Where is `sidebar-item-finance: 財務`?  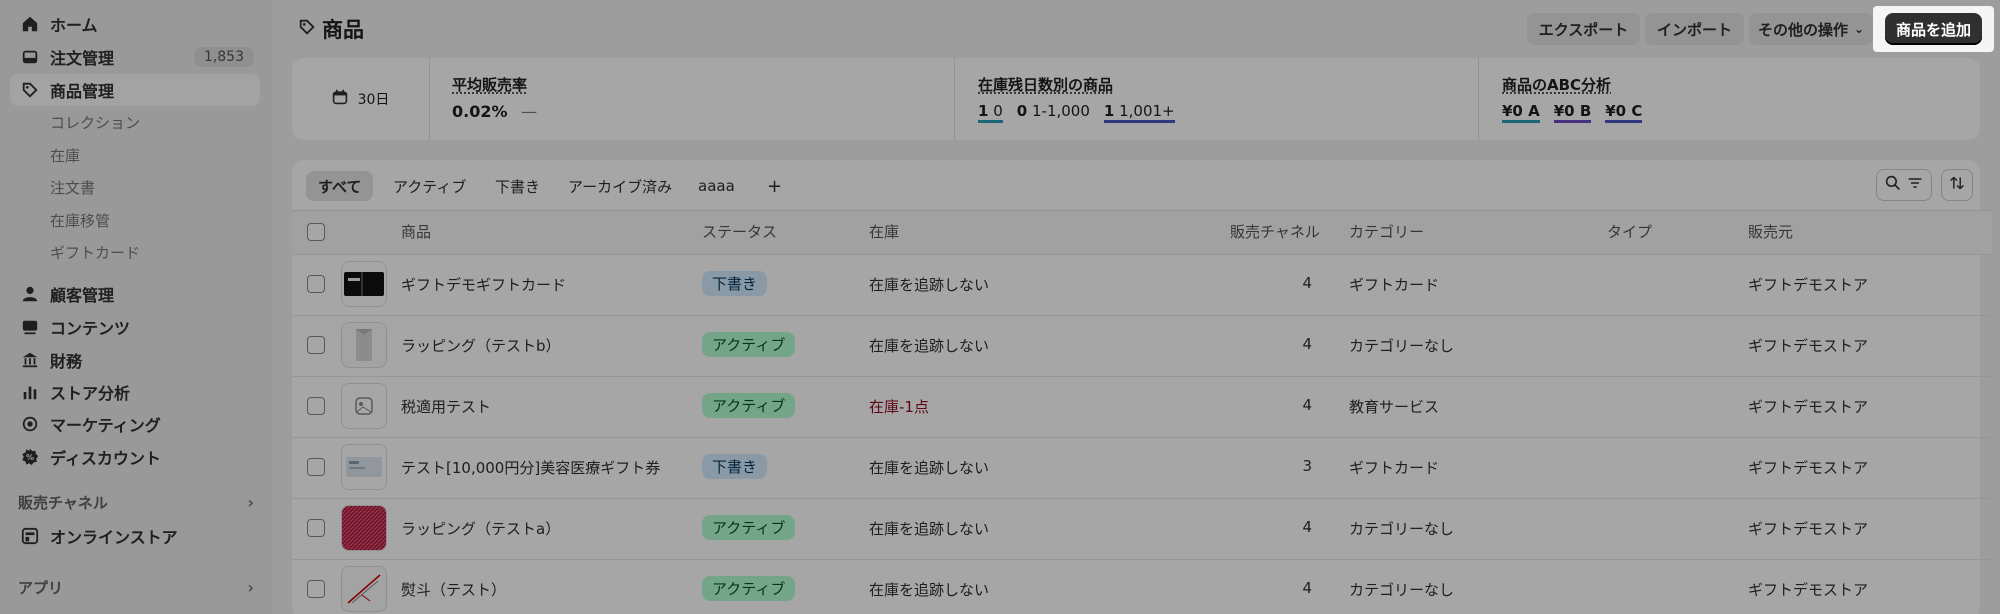
sidebar-item-finance: 財務 is located at coordinates (135, 360).